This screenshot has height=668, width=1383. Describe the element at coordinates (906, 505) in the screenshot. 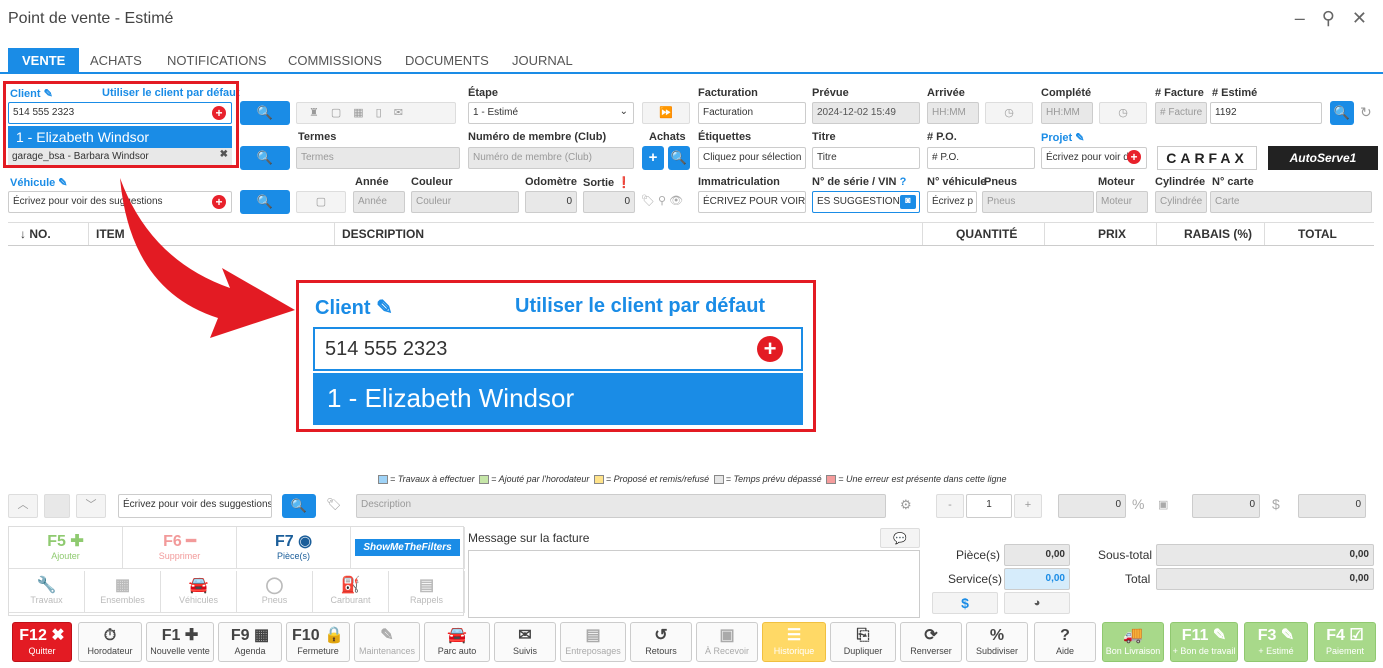

I see `settings-icon: ⚙` at that location.